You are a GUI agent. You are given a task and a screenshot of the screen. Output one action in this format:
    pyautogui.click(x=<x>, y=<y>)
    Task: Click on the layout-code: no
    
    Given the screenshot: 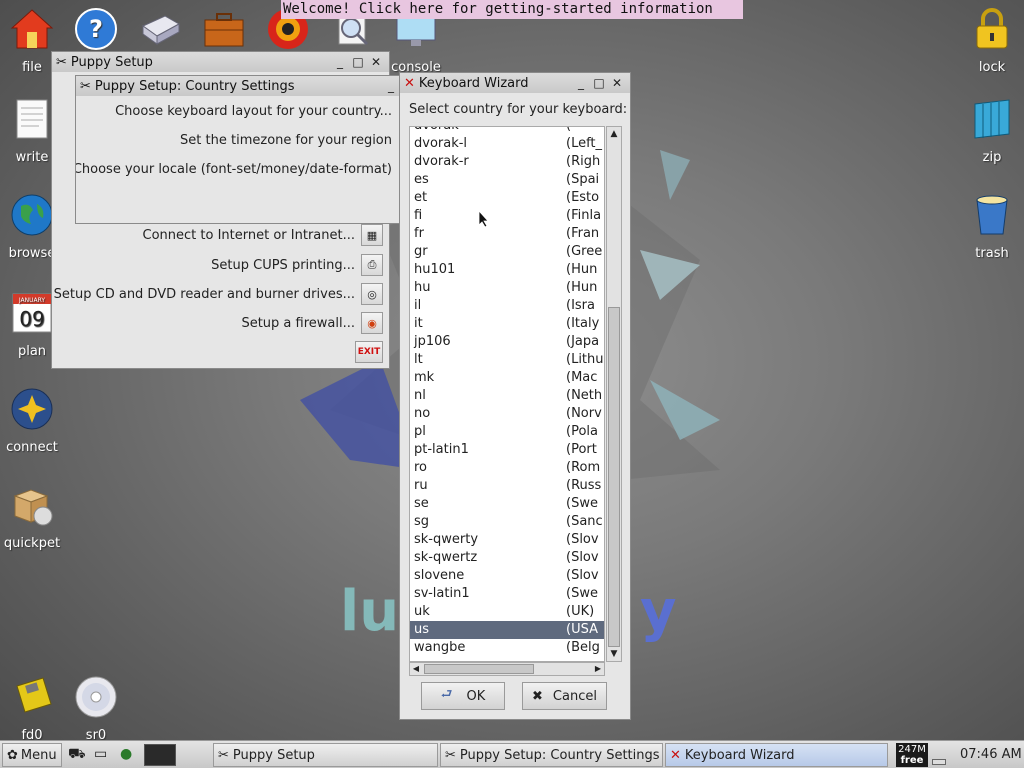 What is the action you would take?
    pyautogui.click(x=422, y=413)
    